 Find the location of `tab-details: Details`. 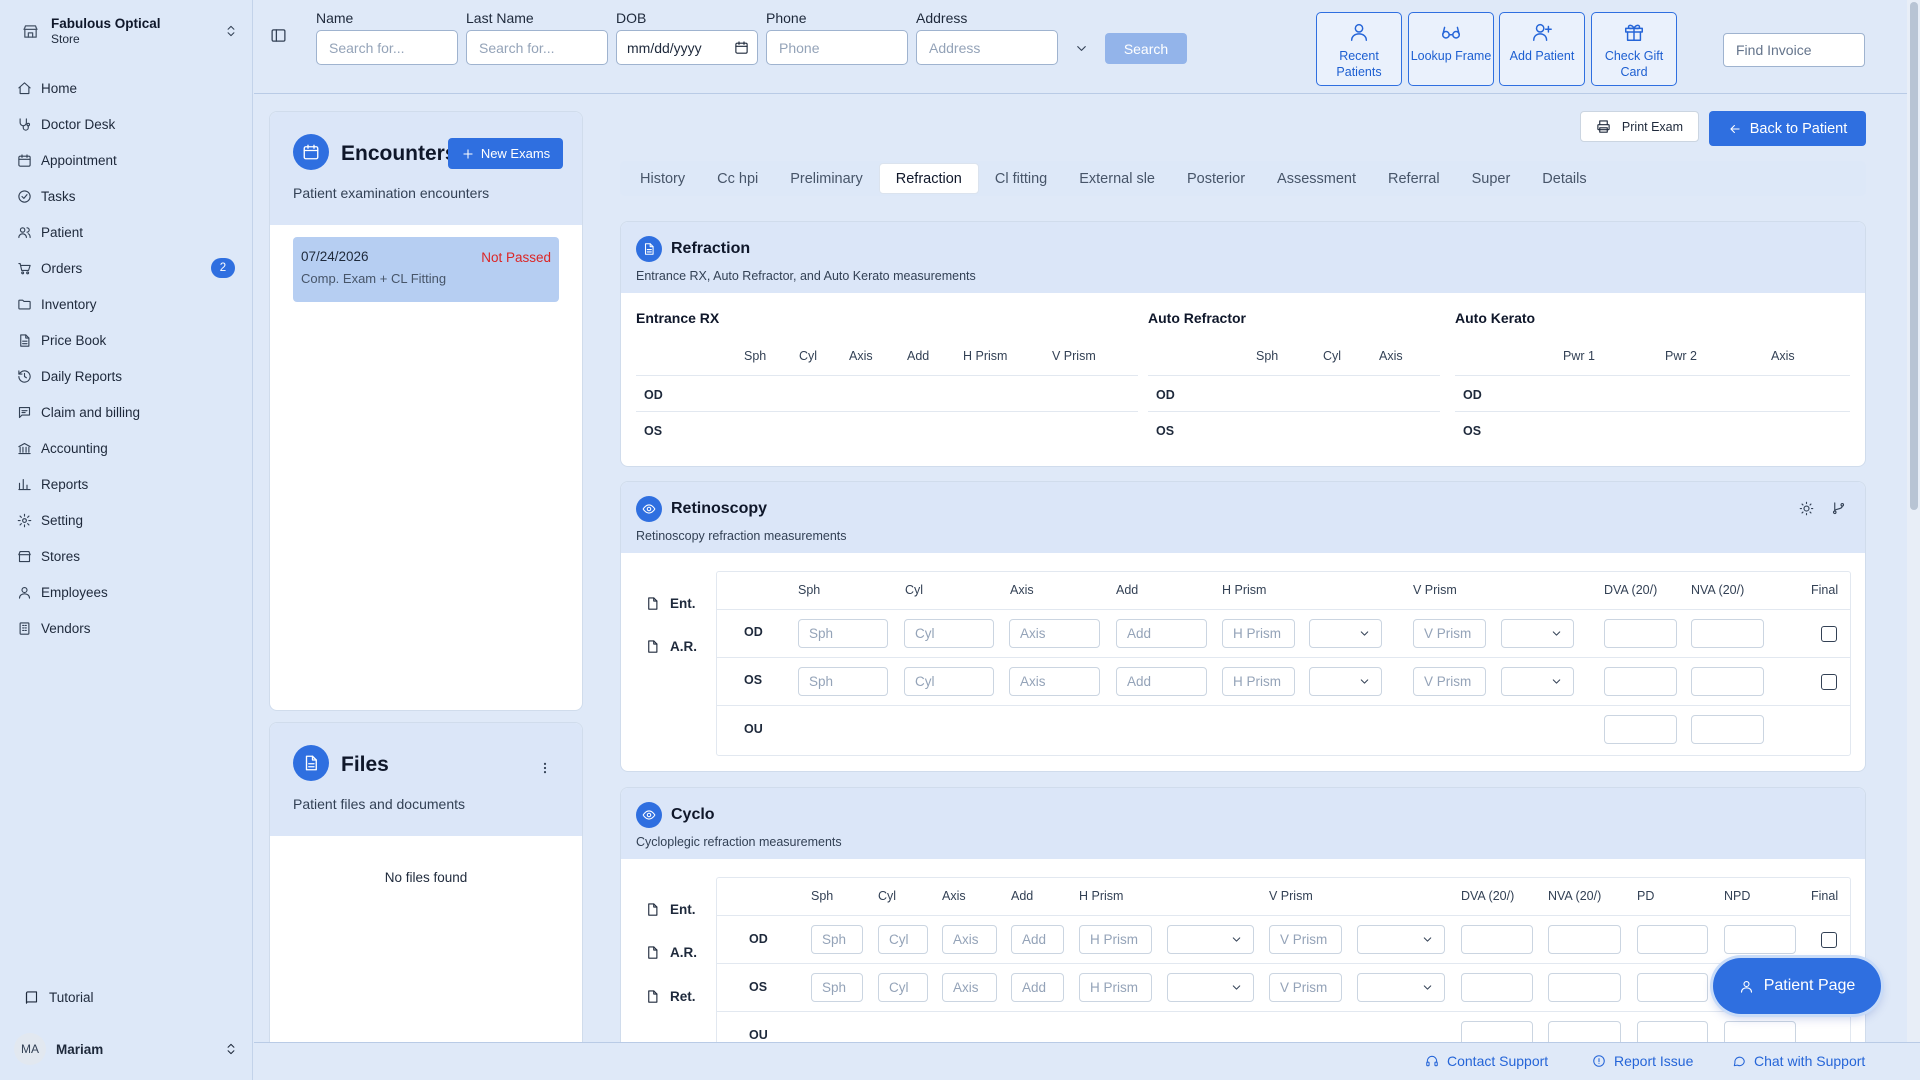

tab-details: Details is located at coordinates (1564, 178).